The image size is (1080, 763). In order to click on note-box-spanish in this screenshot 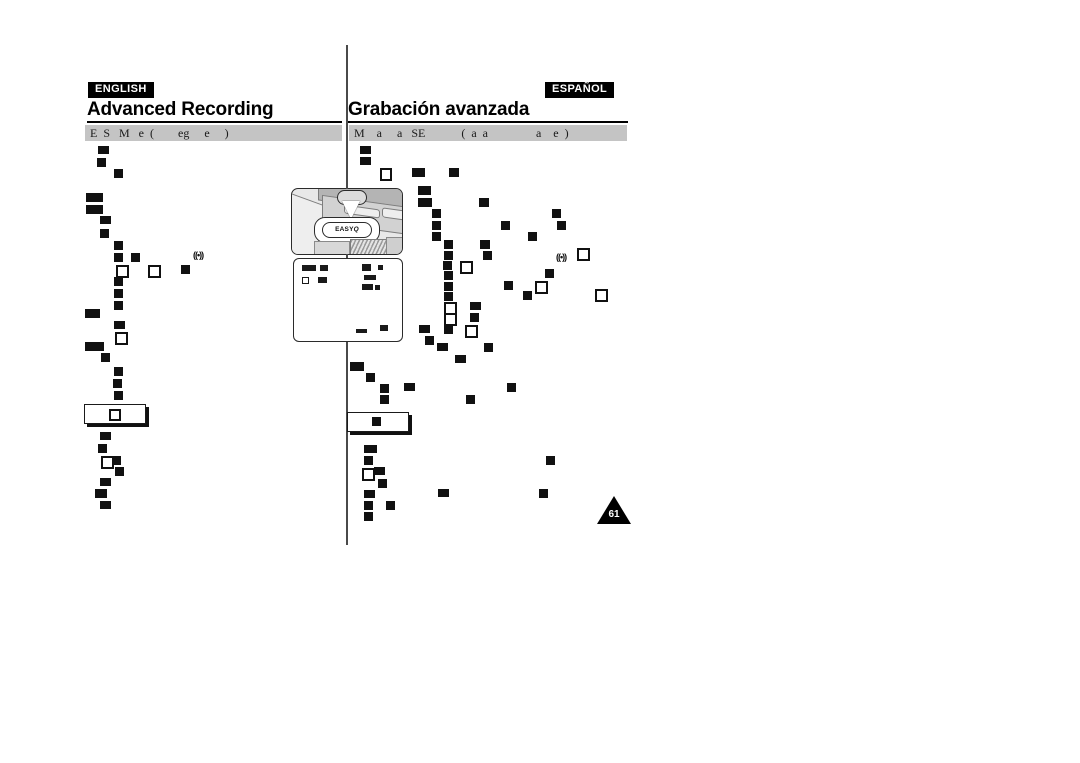, I will do `click(378, 422)`.